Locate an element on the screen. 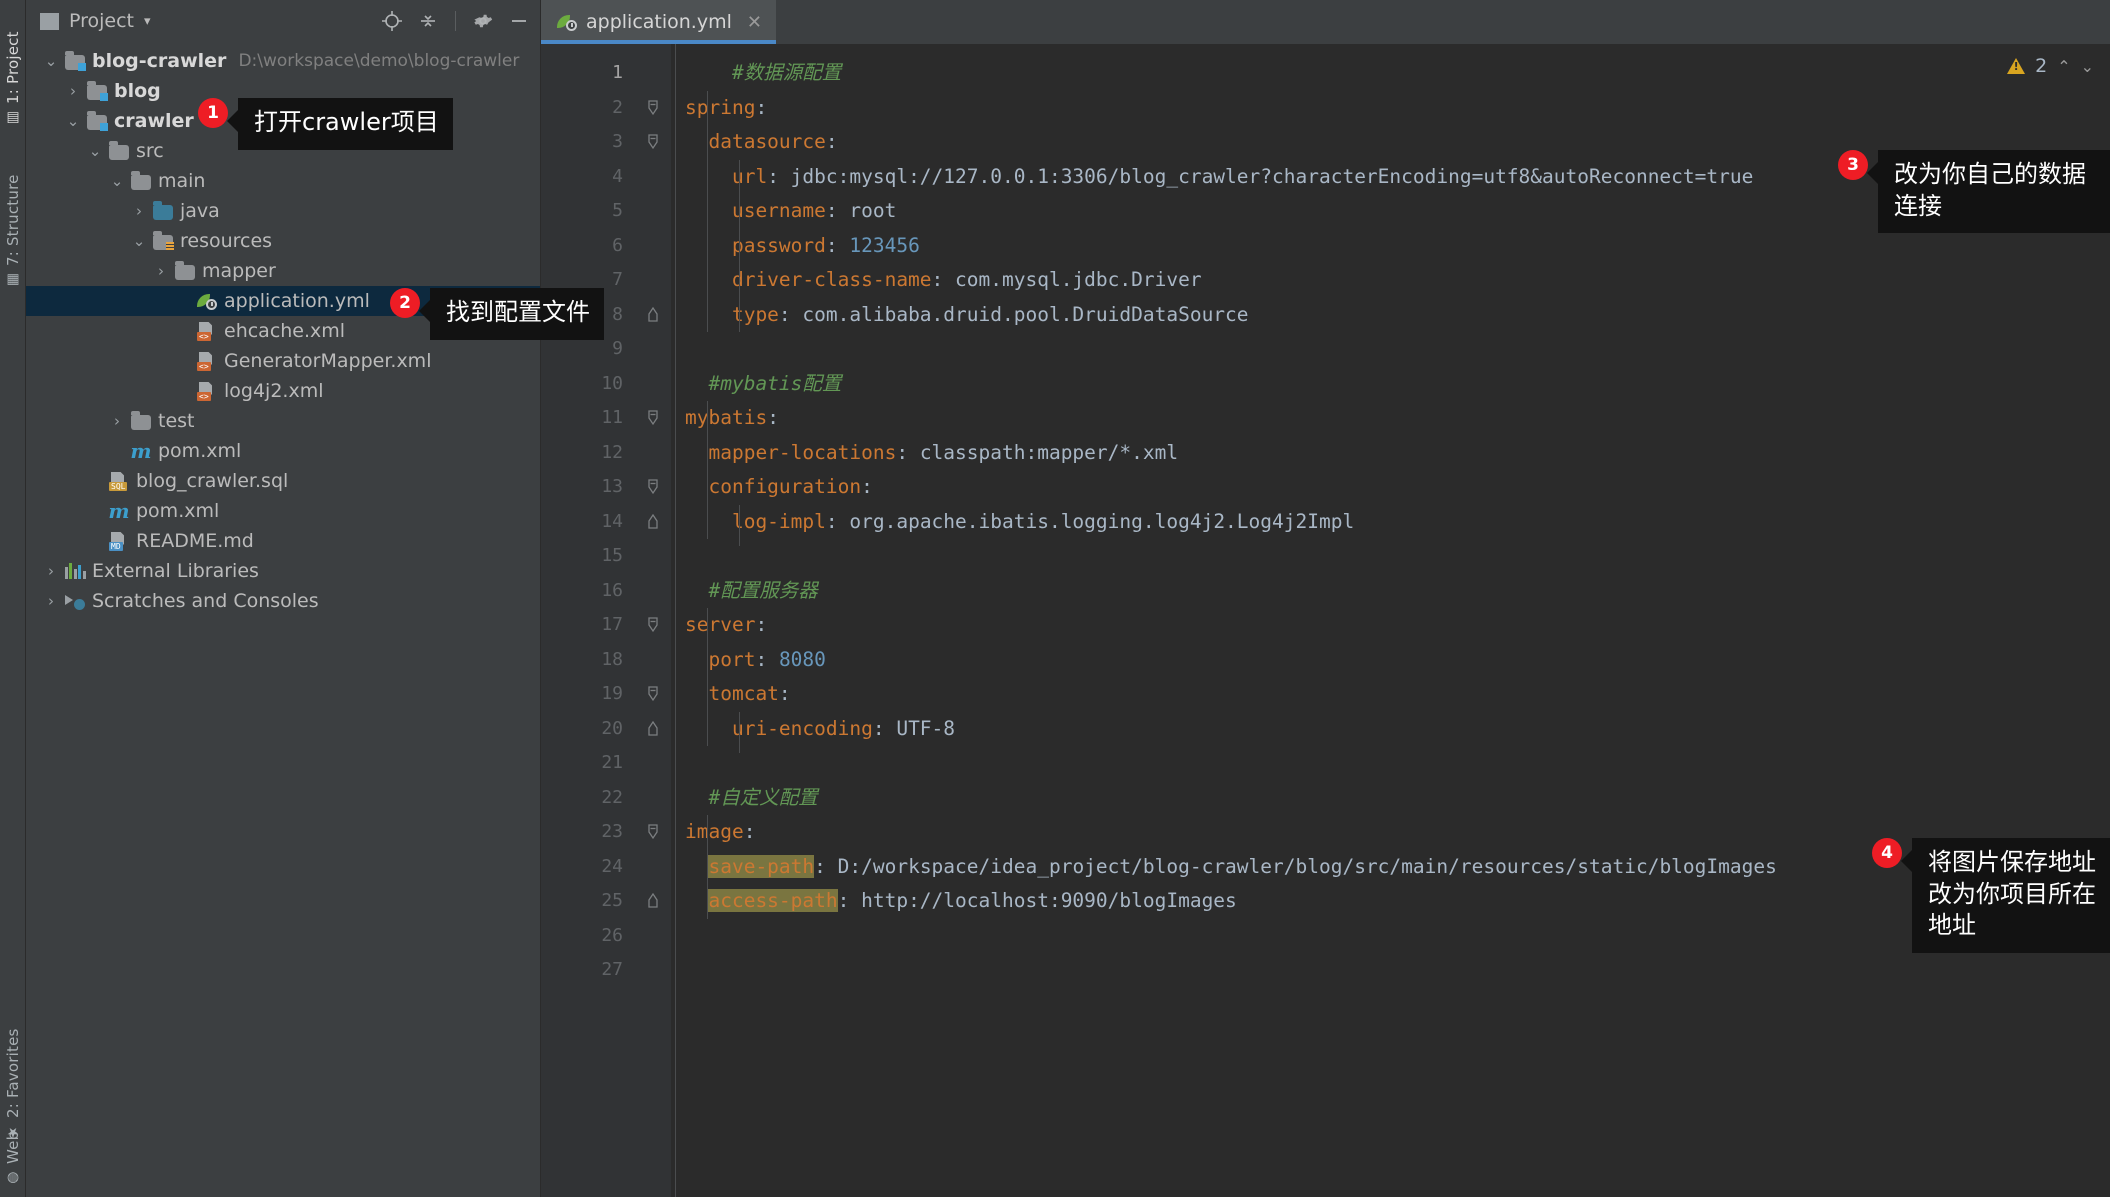 This screenshot has height=1197, width=2110. code-line: spring: is located at coordinates (1369, 108).